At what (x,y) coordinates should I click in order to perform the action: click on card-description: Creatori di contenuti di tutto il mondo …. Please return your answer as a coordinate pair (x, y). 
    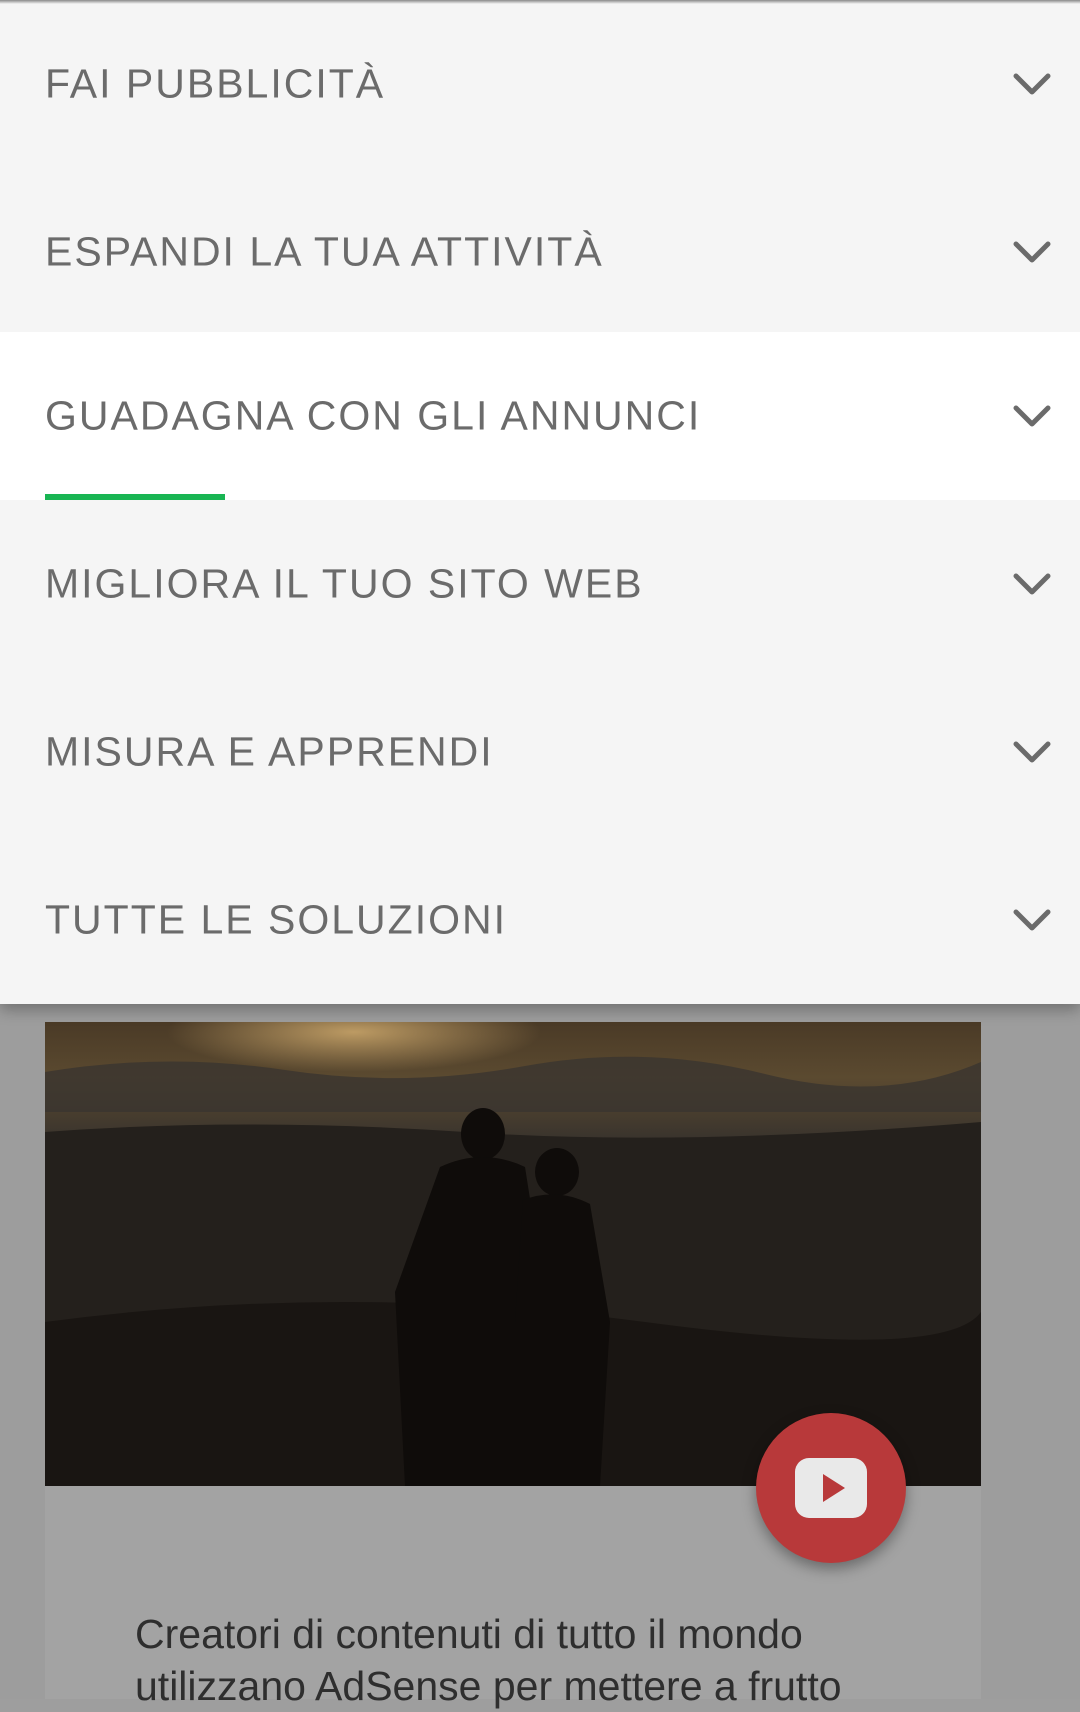
    Looking at the image, I should click on (488, 1660).